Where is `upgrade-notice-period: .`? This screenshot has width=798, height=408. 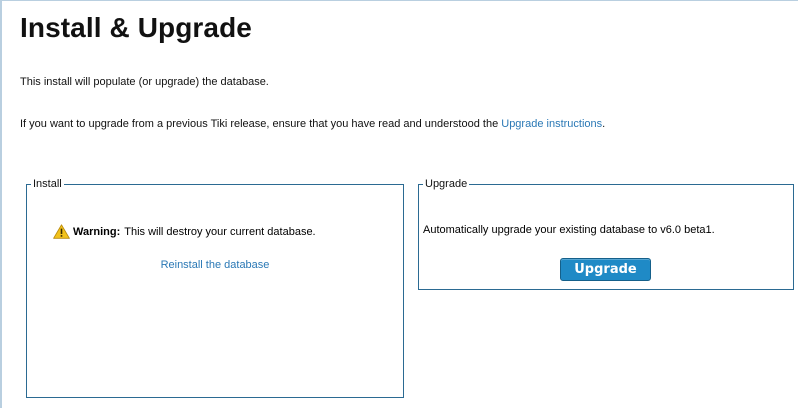 upgrade-notice-period: . is located at coordinates (604, 124).